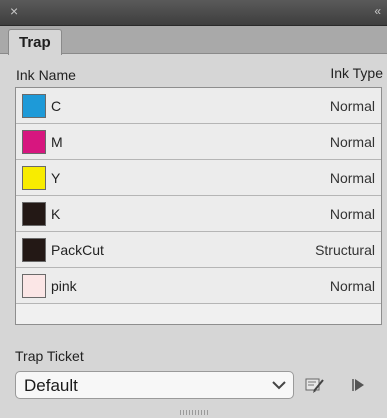 This screenshot has height=418, width=387. I want to click on ink-row: pink Normal, so click(198, 286).